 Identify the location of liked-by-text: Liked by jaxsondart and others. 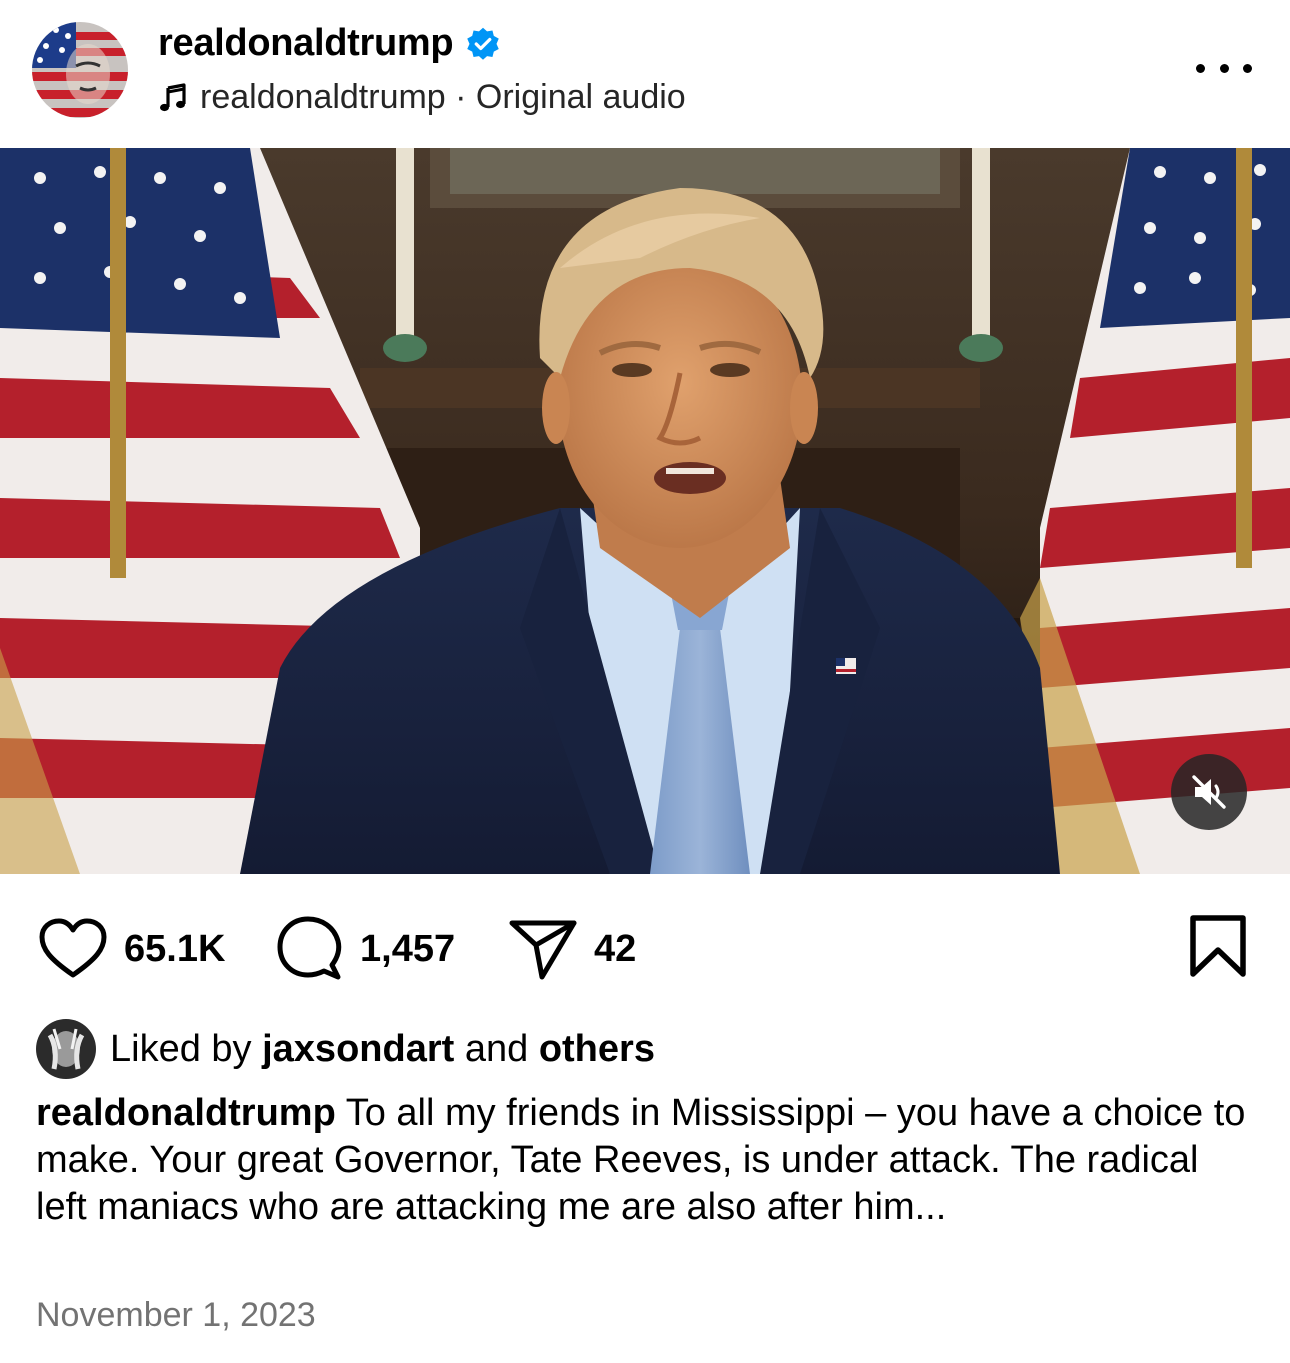
(382, 1048).